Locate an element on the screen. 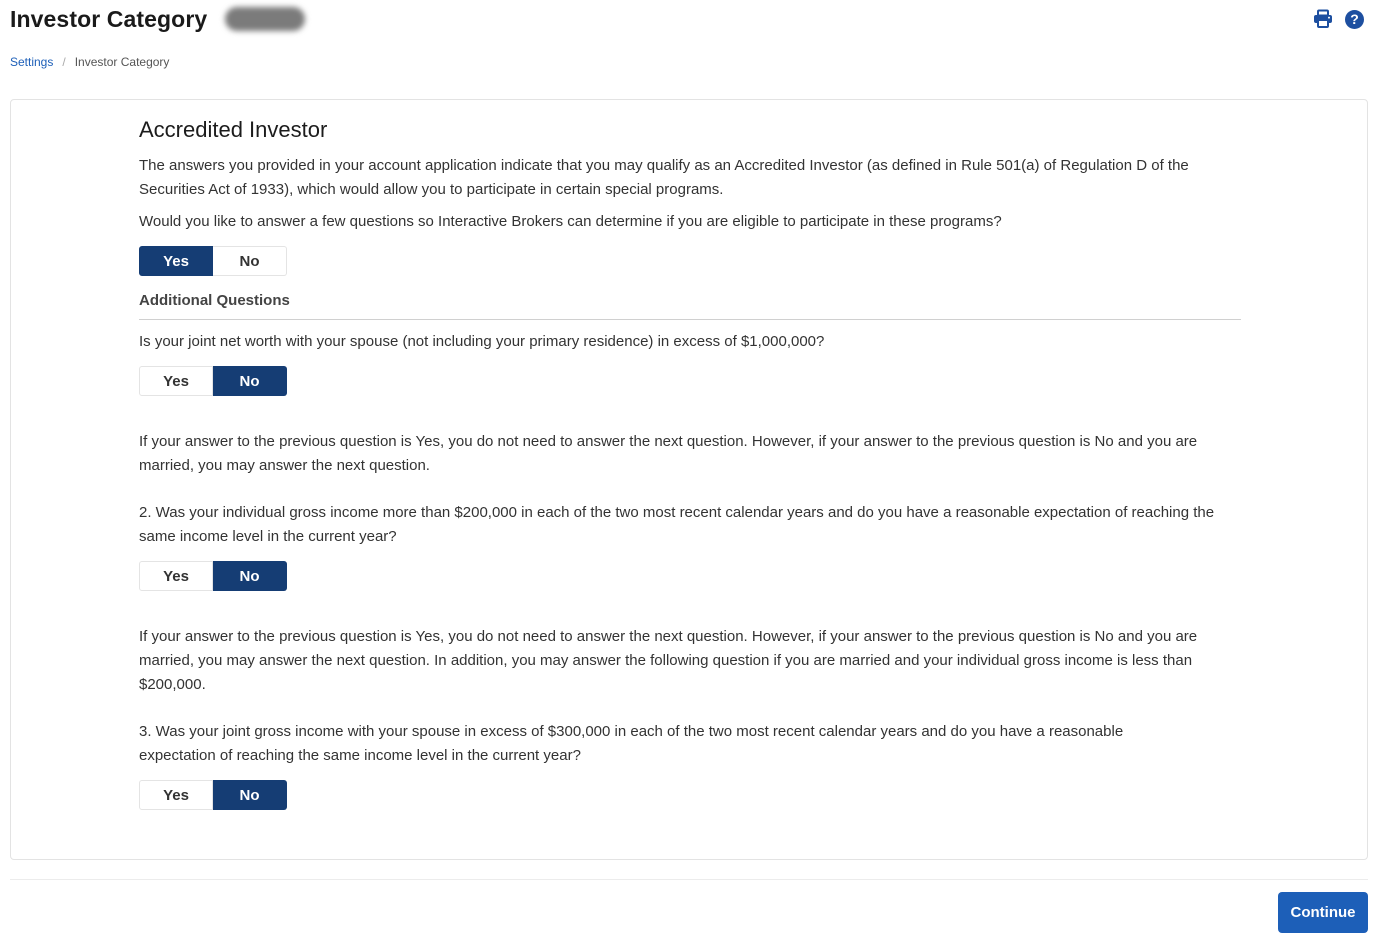 The width and height of the screenshot is (1380, 943). q1-no-button: No is located at coordinates (250, 381).